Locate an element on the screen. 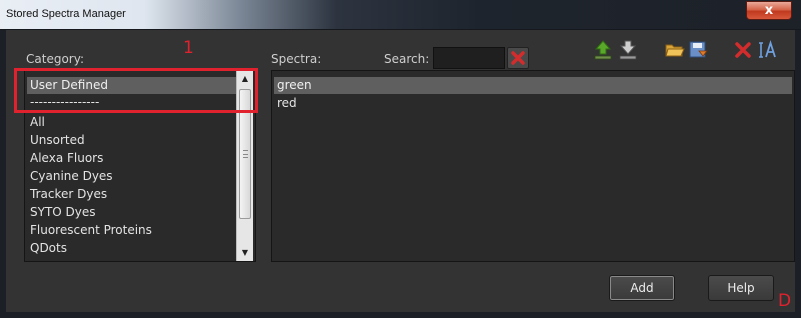 The image size is (801, 318). category-item-all: All is located at coordinates (36, 122).